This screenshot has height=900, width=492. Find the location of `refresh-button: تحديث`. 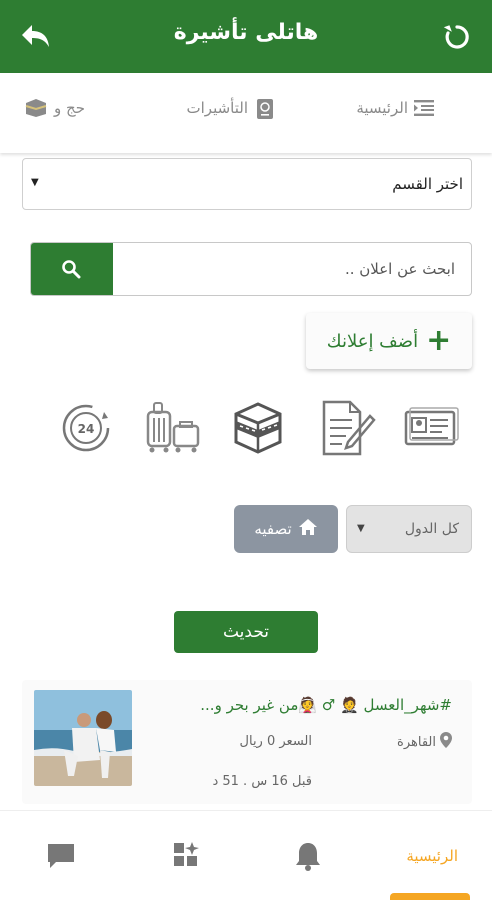

refresh-button: تحديث is located at coordinates (246, 632).